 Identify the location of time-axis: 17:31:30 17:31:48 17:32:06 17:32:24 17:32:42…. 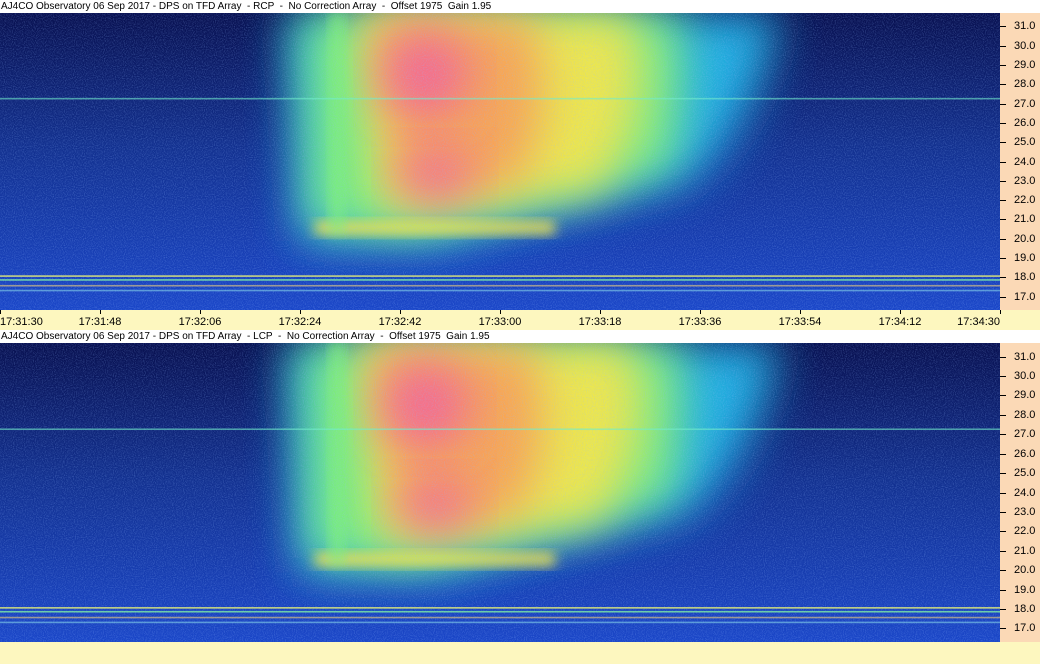
(520, 320).